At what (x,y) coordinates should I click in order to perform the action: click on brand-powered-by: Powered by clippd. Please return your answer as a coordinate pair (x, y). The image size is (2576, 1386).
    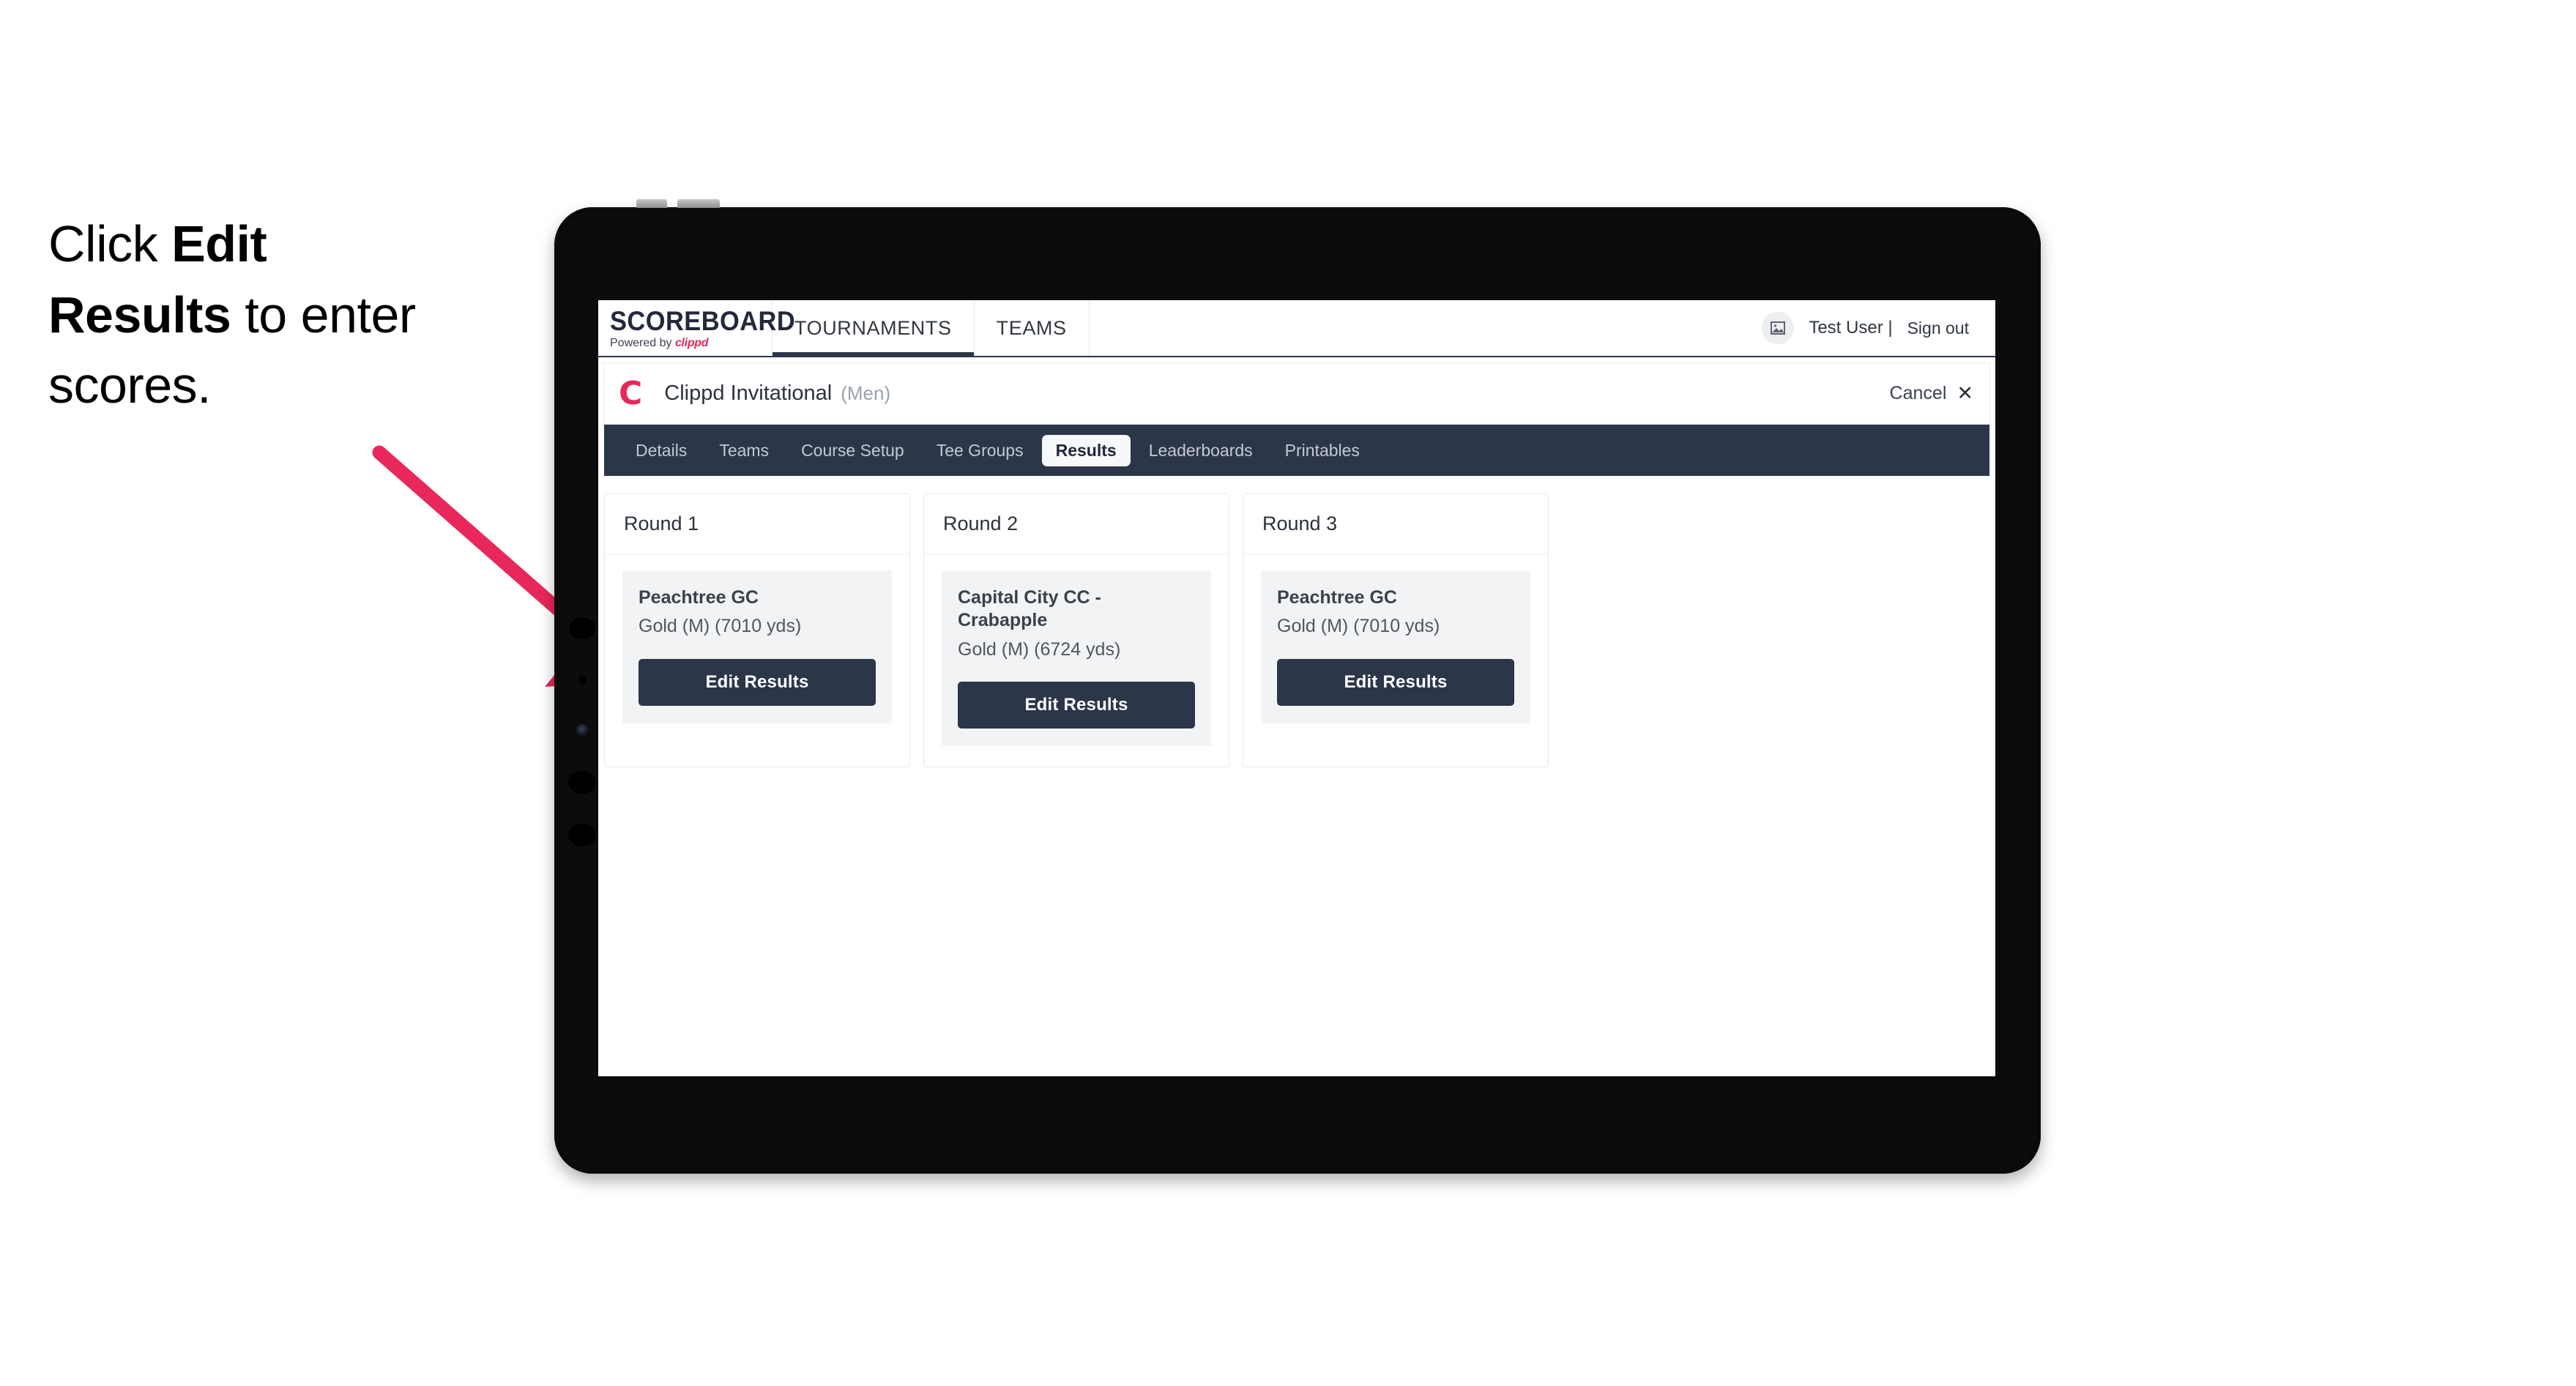
    Looking at the image, I should click on (691, 342).